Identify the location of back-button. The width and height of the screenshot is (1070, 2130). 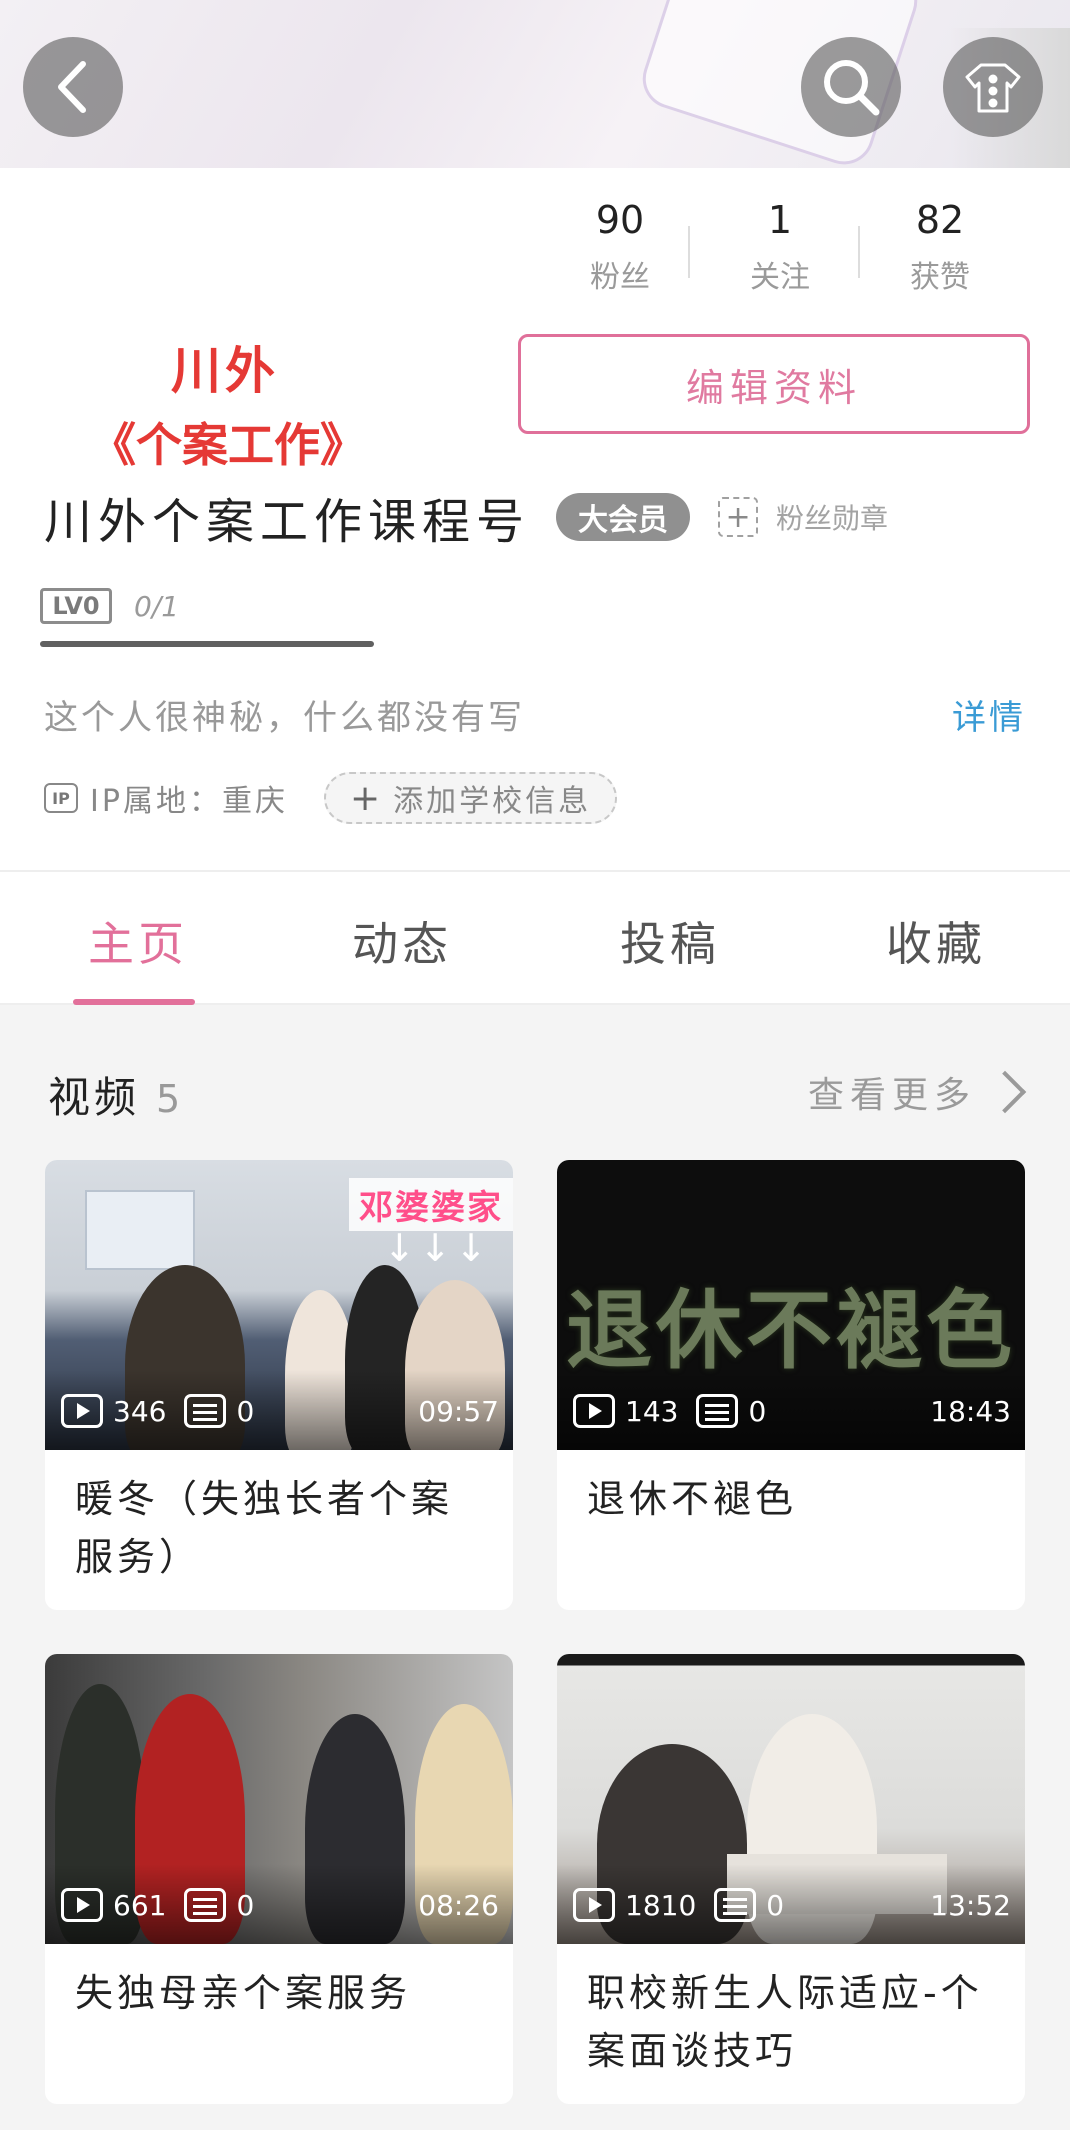
(73, 87).